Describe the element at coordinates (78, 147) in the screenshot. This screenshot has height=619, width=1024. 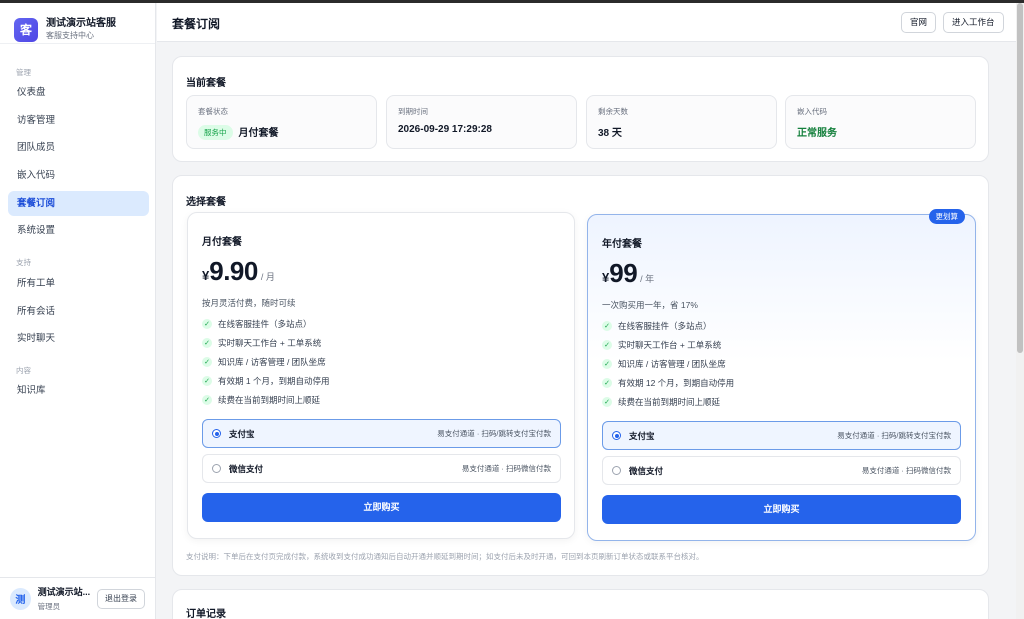
I see `sidebar-item-team: 团队成员` at that location.